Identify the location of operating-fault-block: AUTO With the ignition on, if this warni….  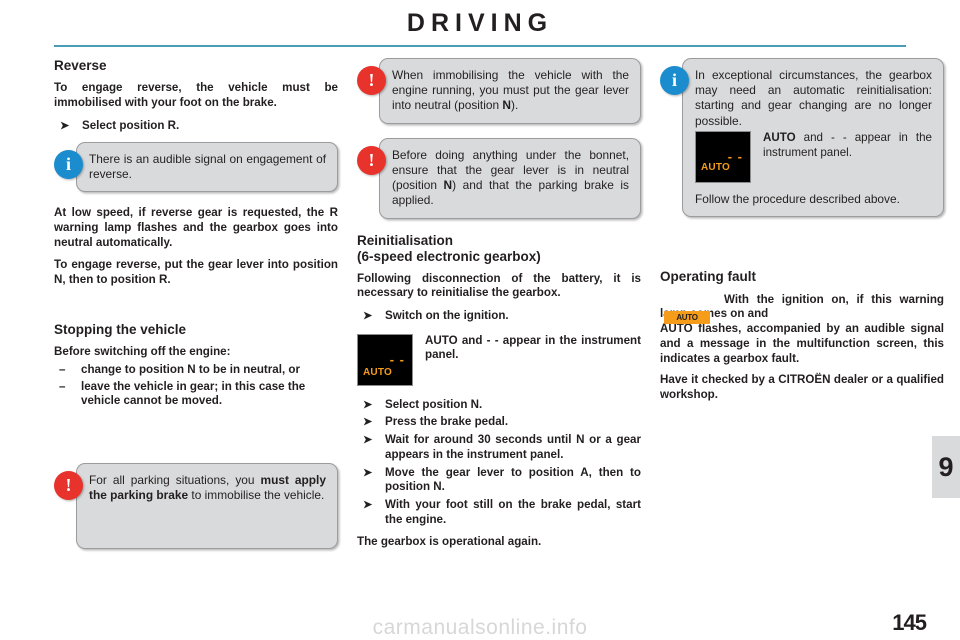
(802, 348).